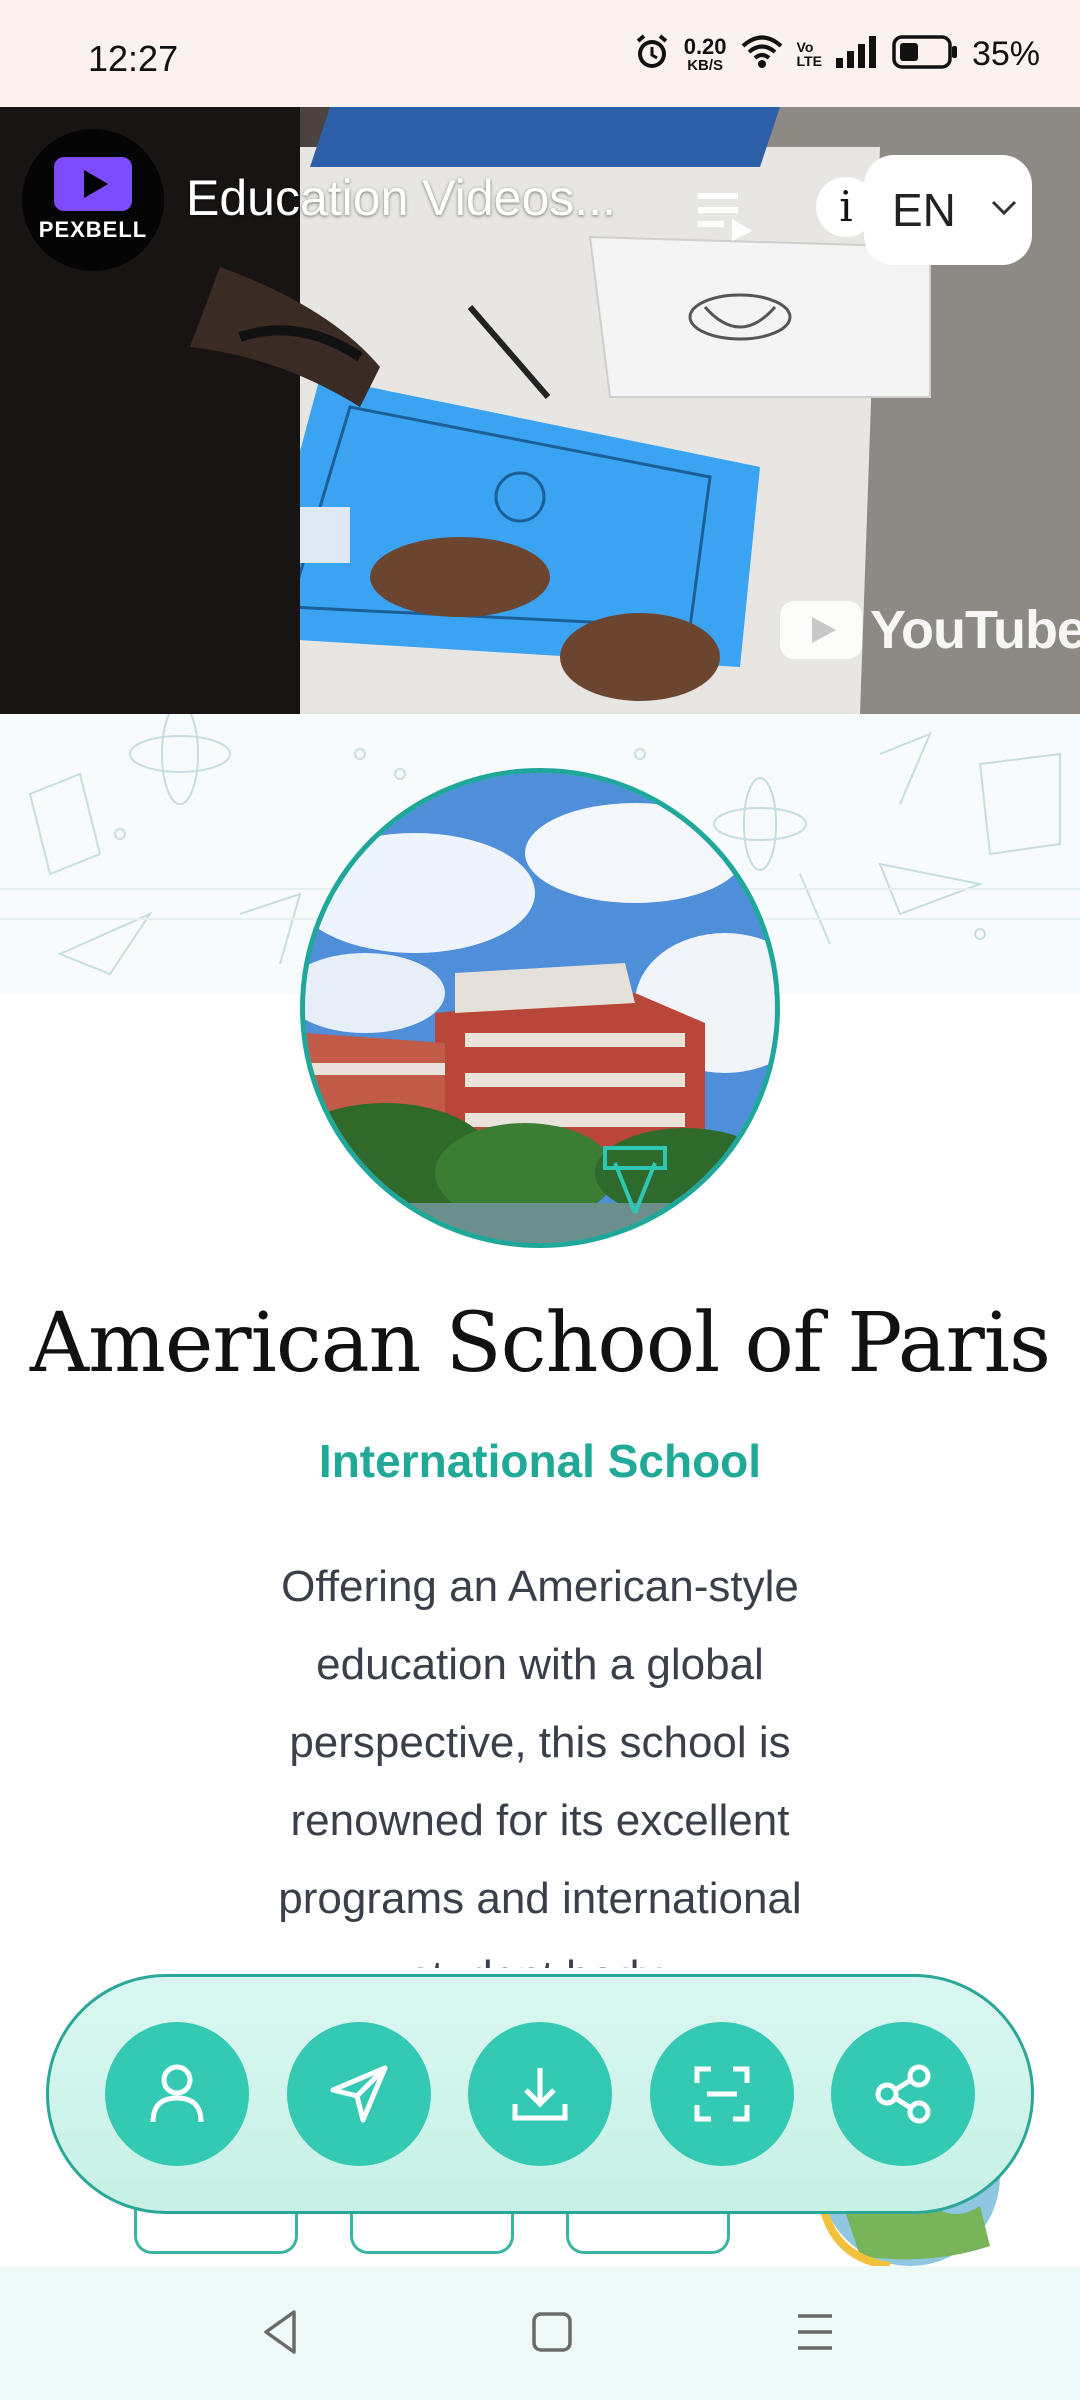 The height and width of the screenshot is (2400, 1080). Describe the element at coordinates (726, 218) in the screenshot. I see `playlist-icon` at that location.